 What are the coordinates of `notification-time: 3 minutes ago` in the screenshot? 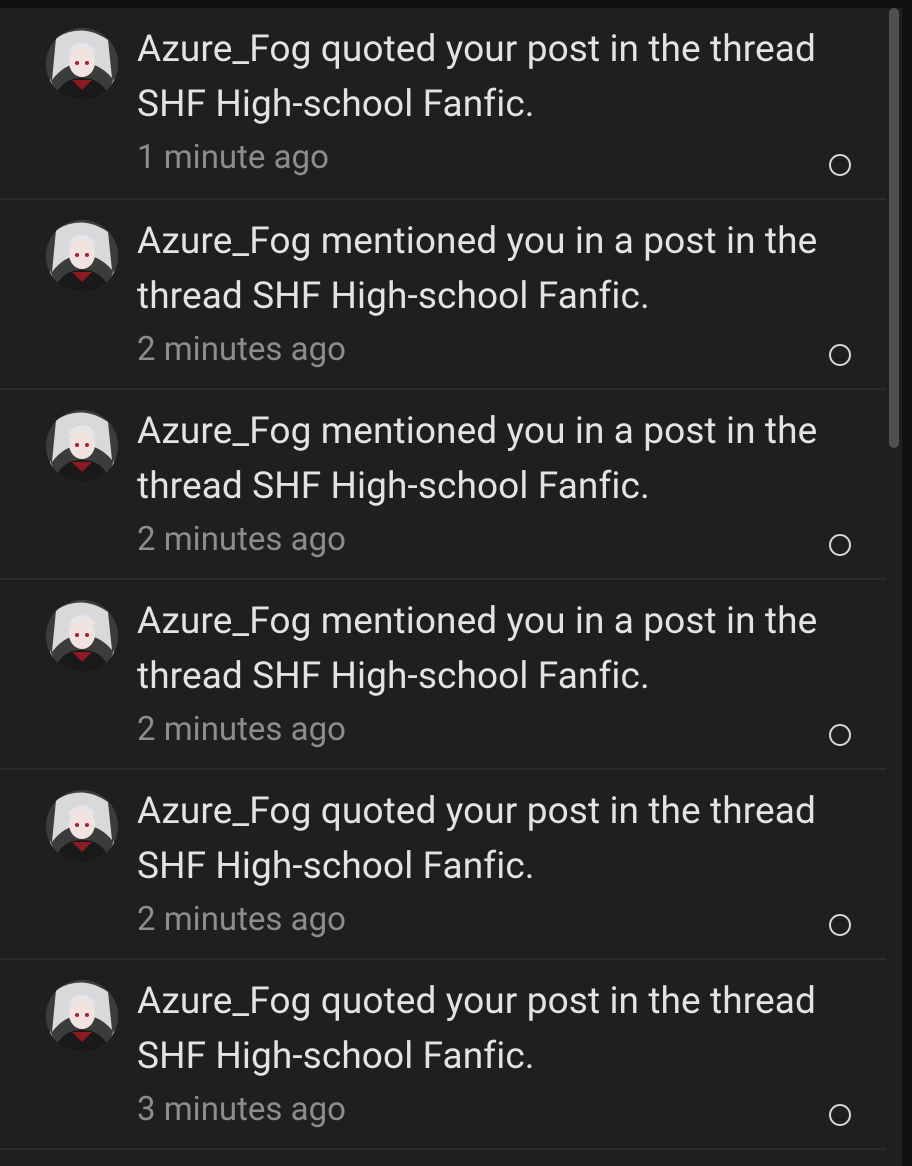 It's located at (241, 1109).